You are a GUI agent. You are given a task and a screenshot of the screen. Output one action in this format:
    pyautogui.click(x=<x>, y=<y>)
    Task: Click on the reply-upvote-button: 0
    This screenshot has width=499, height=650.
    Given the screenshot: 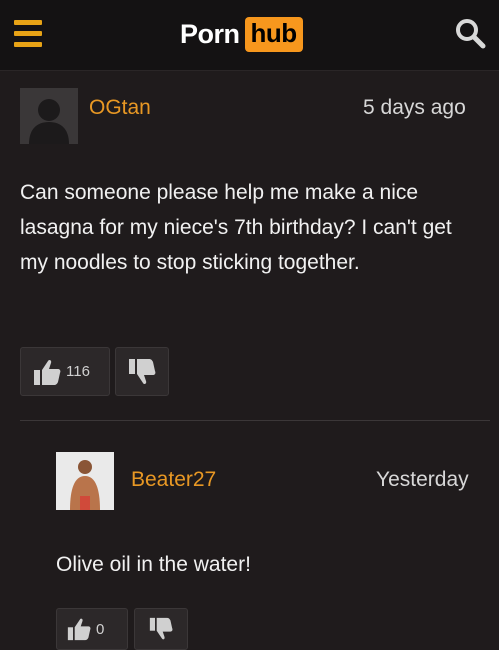 What is the action you would take?
    pyautogui.click(x=92, y=629)
    